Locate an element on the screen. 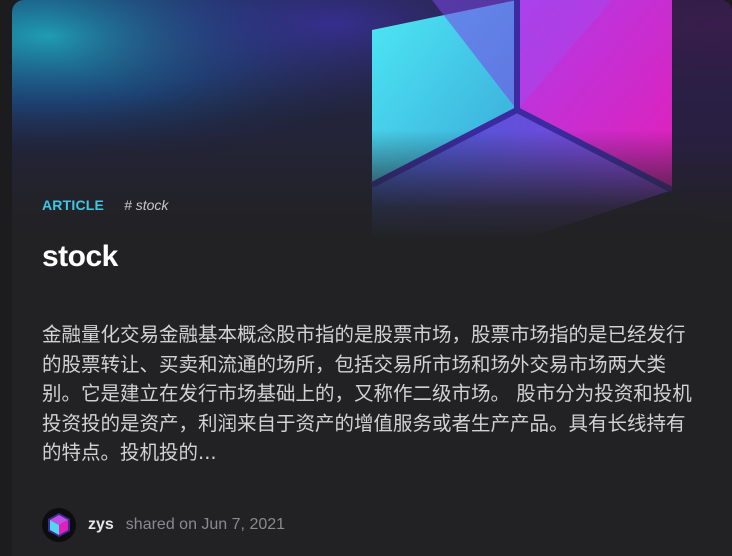 Image resolution: width=732 pixels, height=556 pixels. avatar is located at coordinates (59, 525).